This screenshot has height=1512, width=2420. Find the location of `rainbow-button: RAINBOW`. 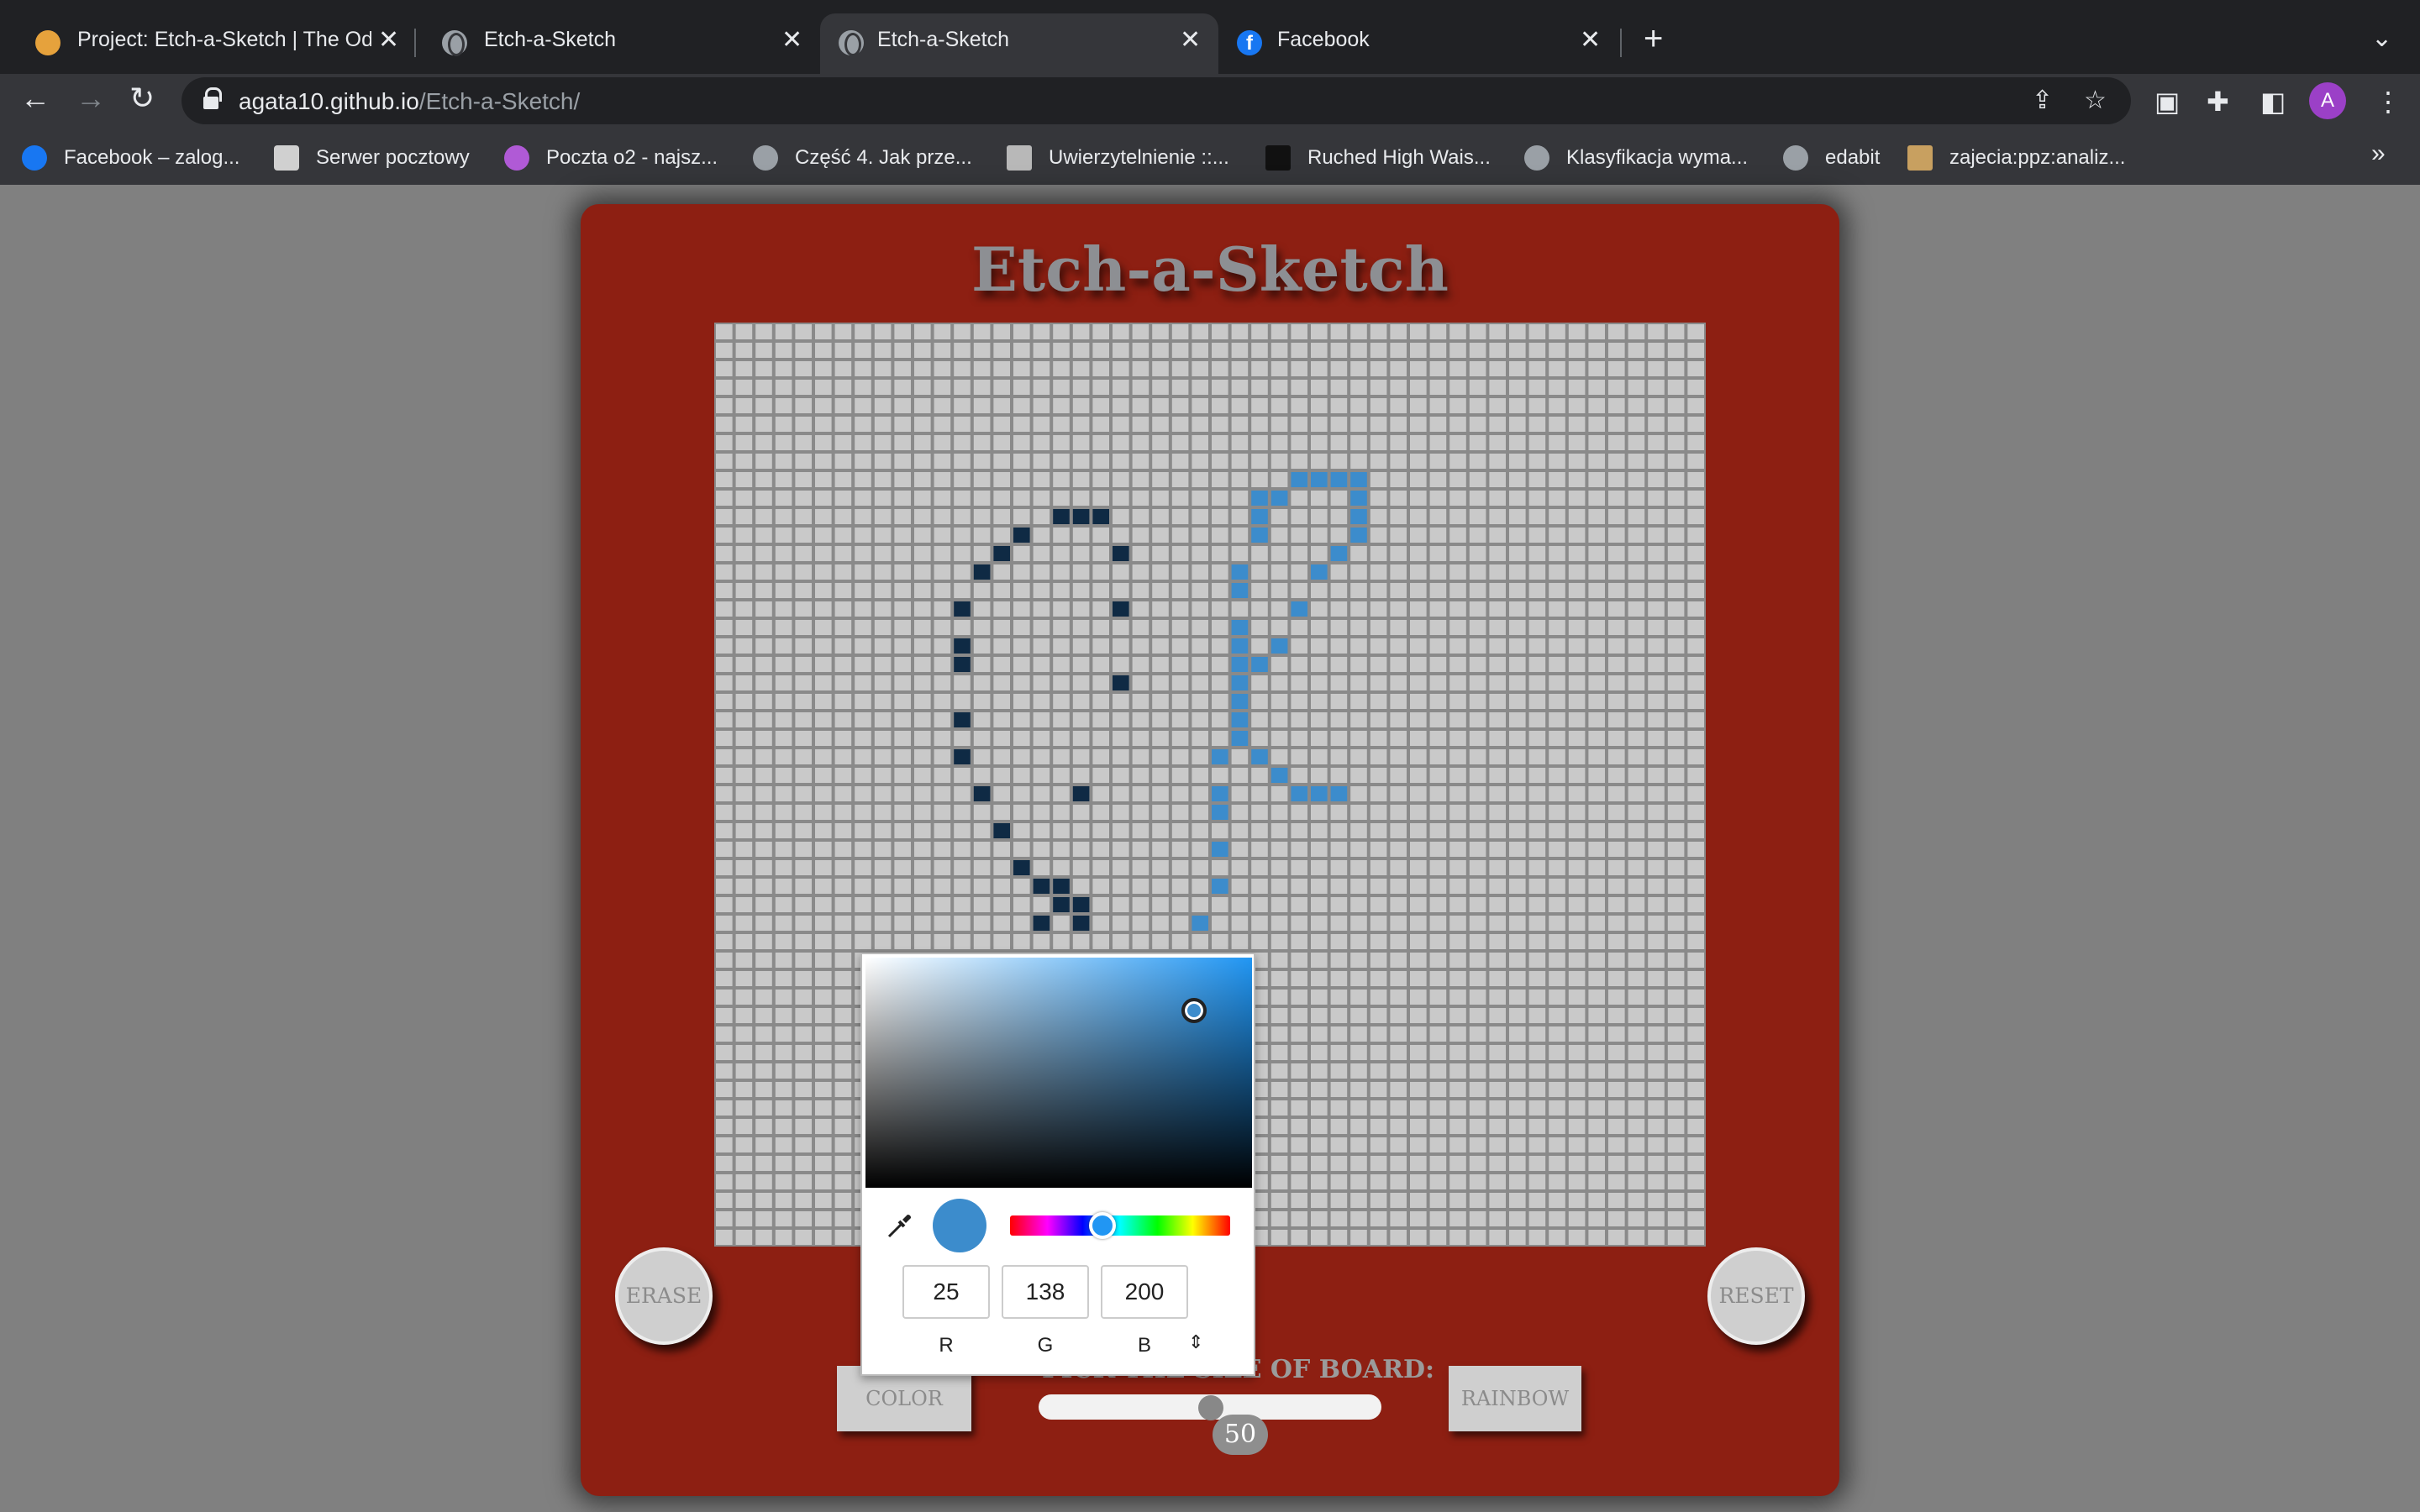

rainbow-button: RAINBOW is located at coordinates (1515, 1398).